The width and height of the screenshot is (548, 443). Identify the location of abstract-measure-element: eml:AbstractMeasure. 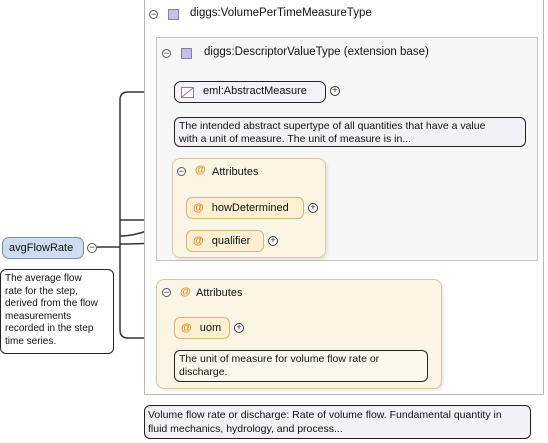
(250, 92).